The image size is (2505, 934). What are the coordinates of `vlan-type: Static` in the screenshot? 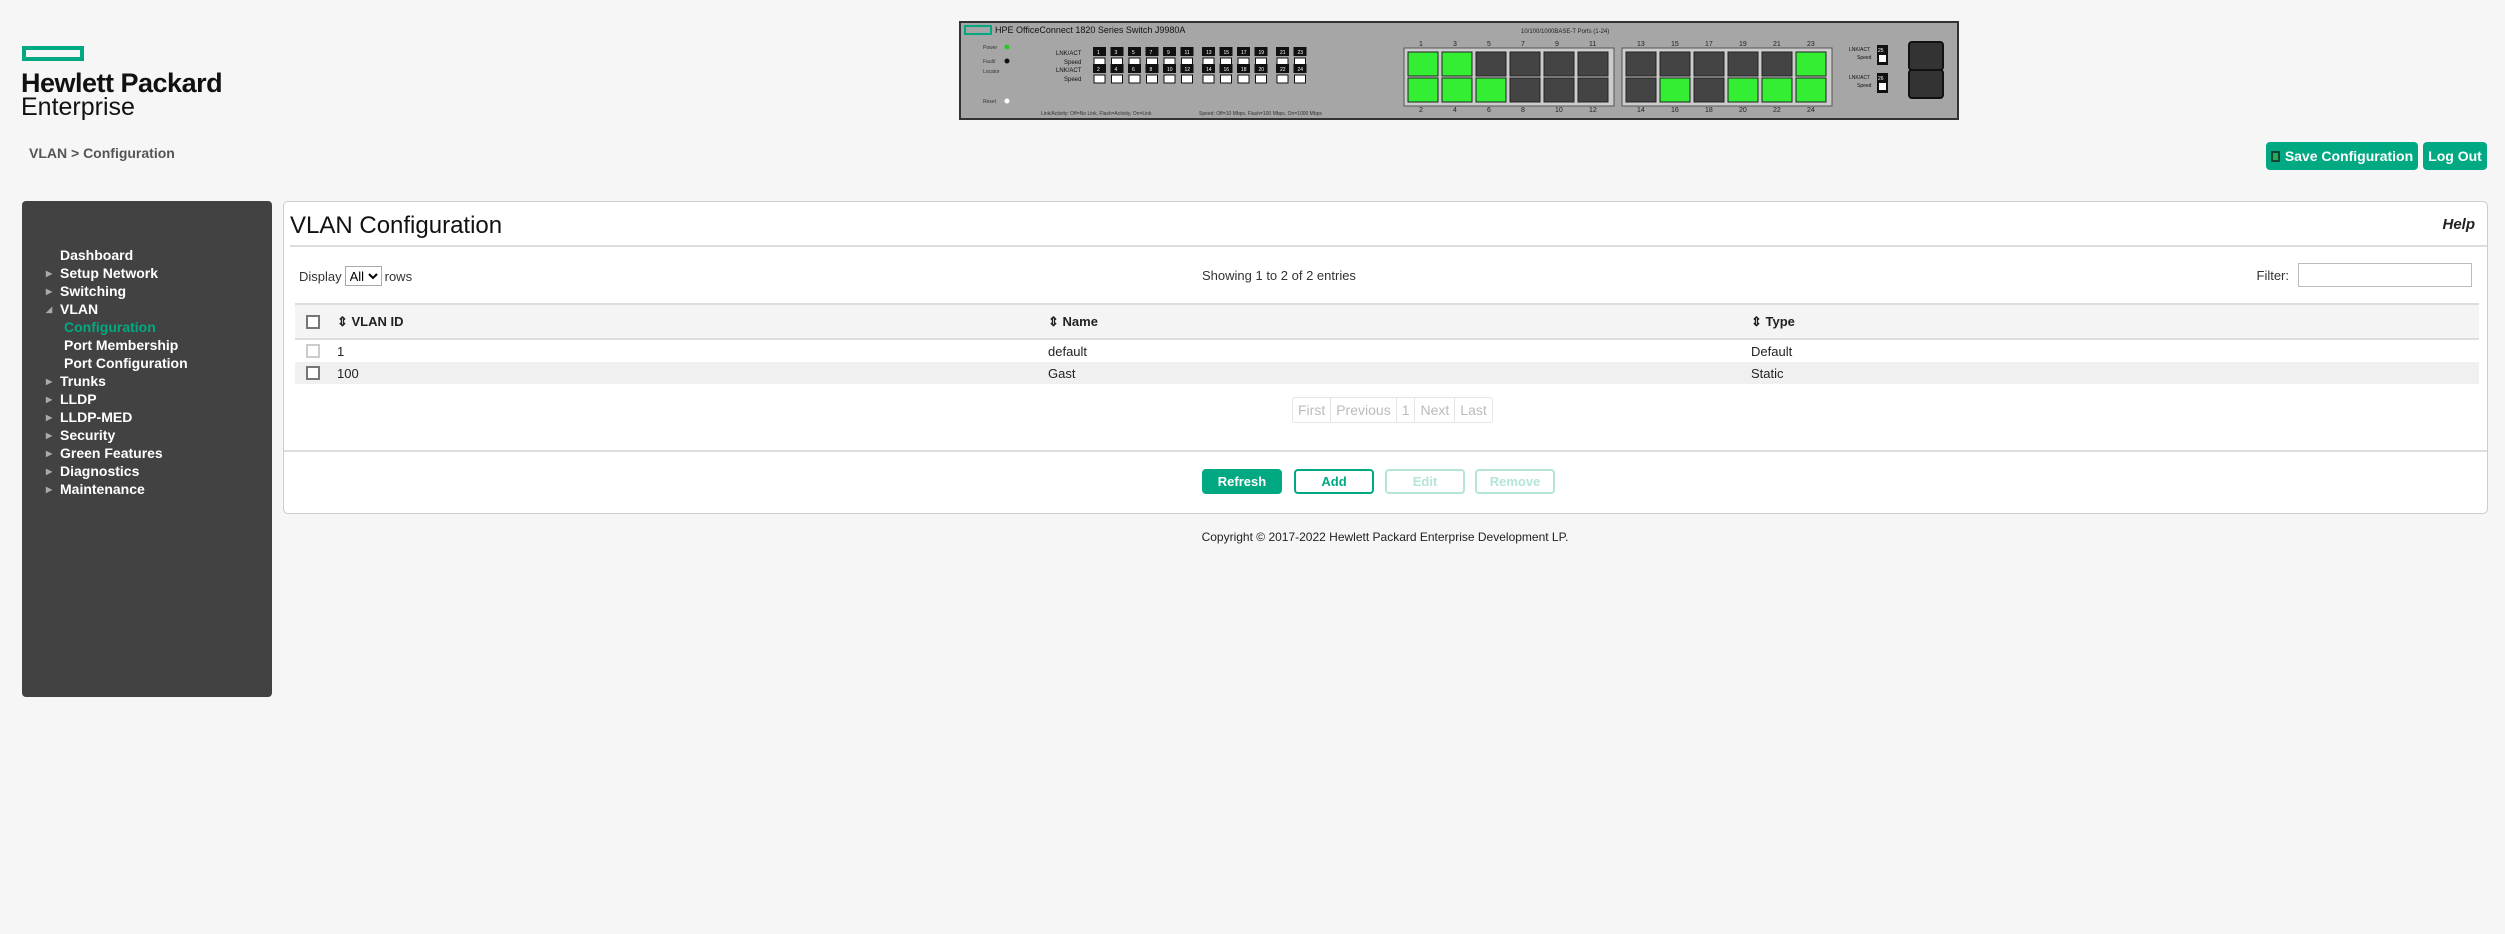 It's located at (1767, 373).